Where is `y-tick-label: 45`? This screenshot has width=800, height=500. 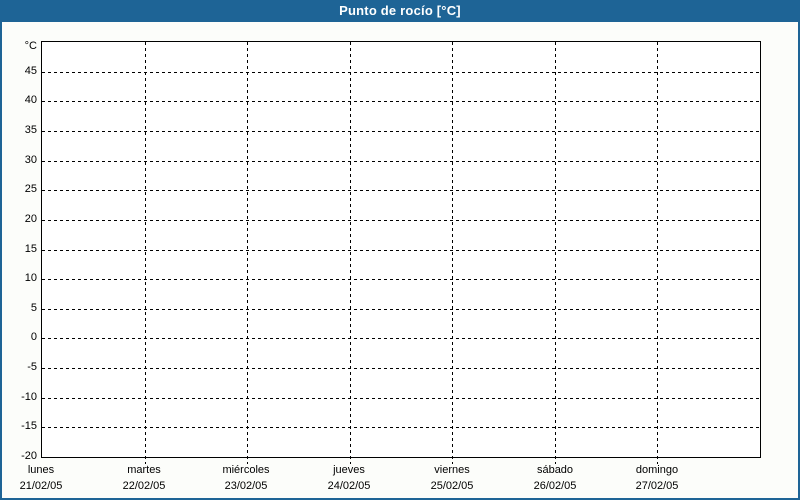
y-tick-label: 45 is located at coordinates (30, 71).